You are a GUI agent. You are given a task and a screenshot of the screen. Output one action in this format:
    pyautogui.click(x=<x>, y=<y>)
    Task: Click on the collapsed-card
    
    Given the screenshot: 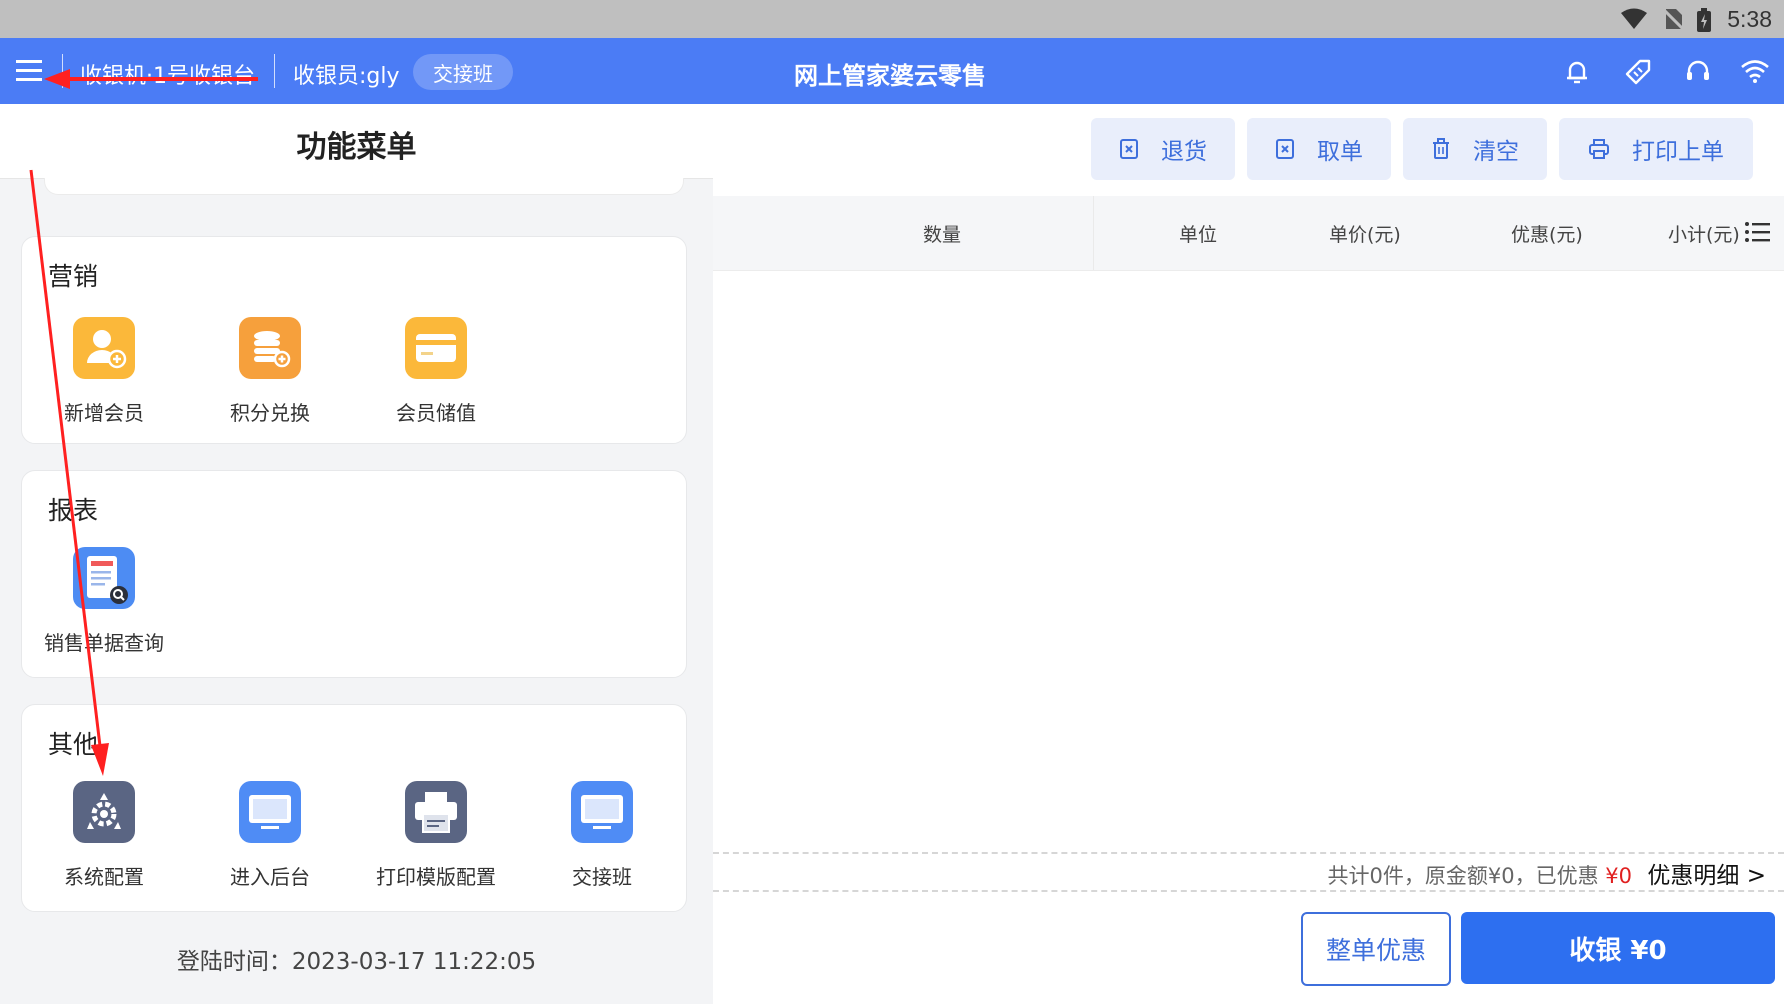 What is the action you would take?
    pyautogui.click(x=364, y=186)
    